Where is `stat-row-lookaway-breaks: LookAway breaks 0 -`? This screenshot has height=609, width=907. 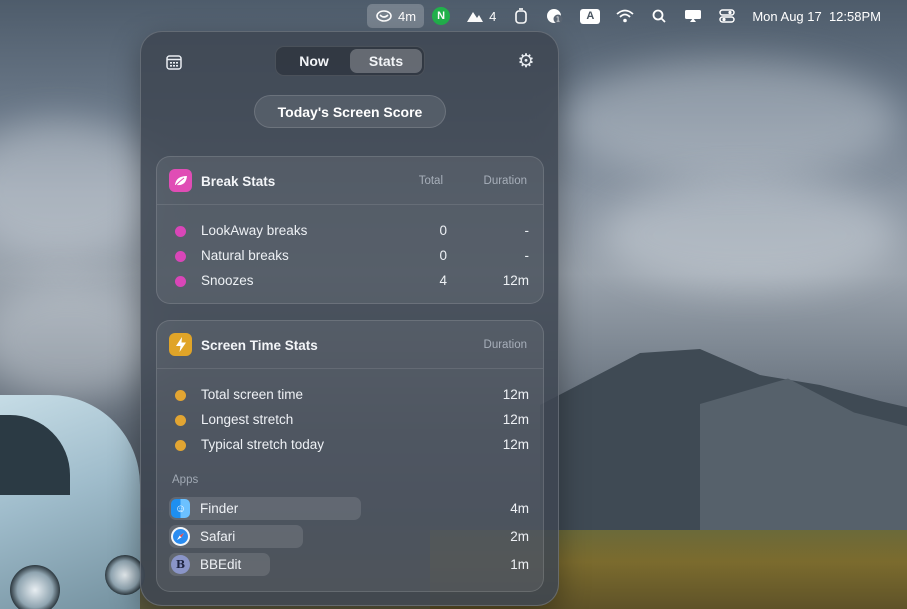
stat-row-lookaway-breaks: LookAway breaks 0 - is located at coordinates (351, 231).